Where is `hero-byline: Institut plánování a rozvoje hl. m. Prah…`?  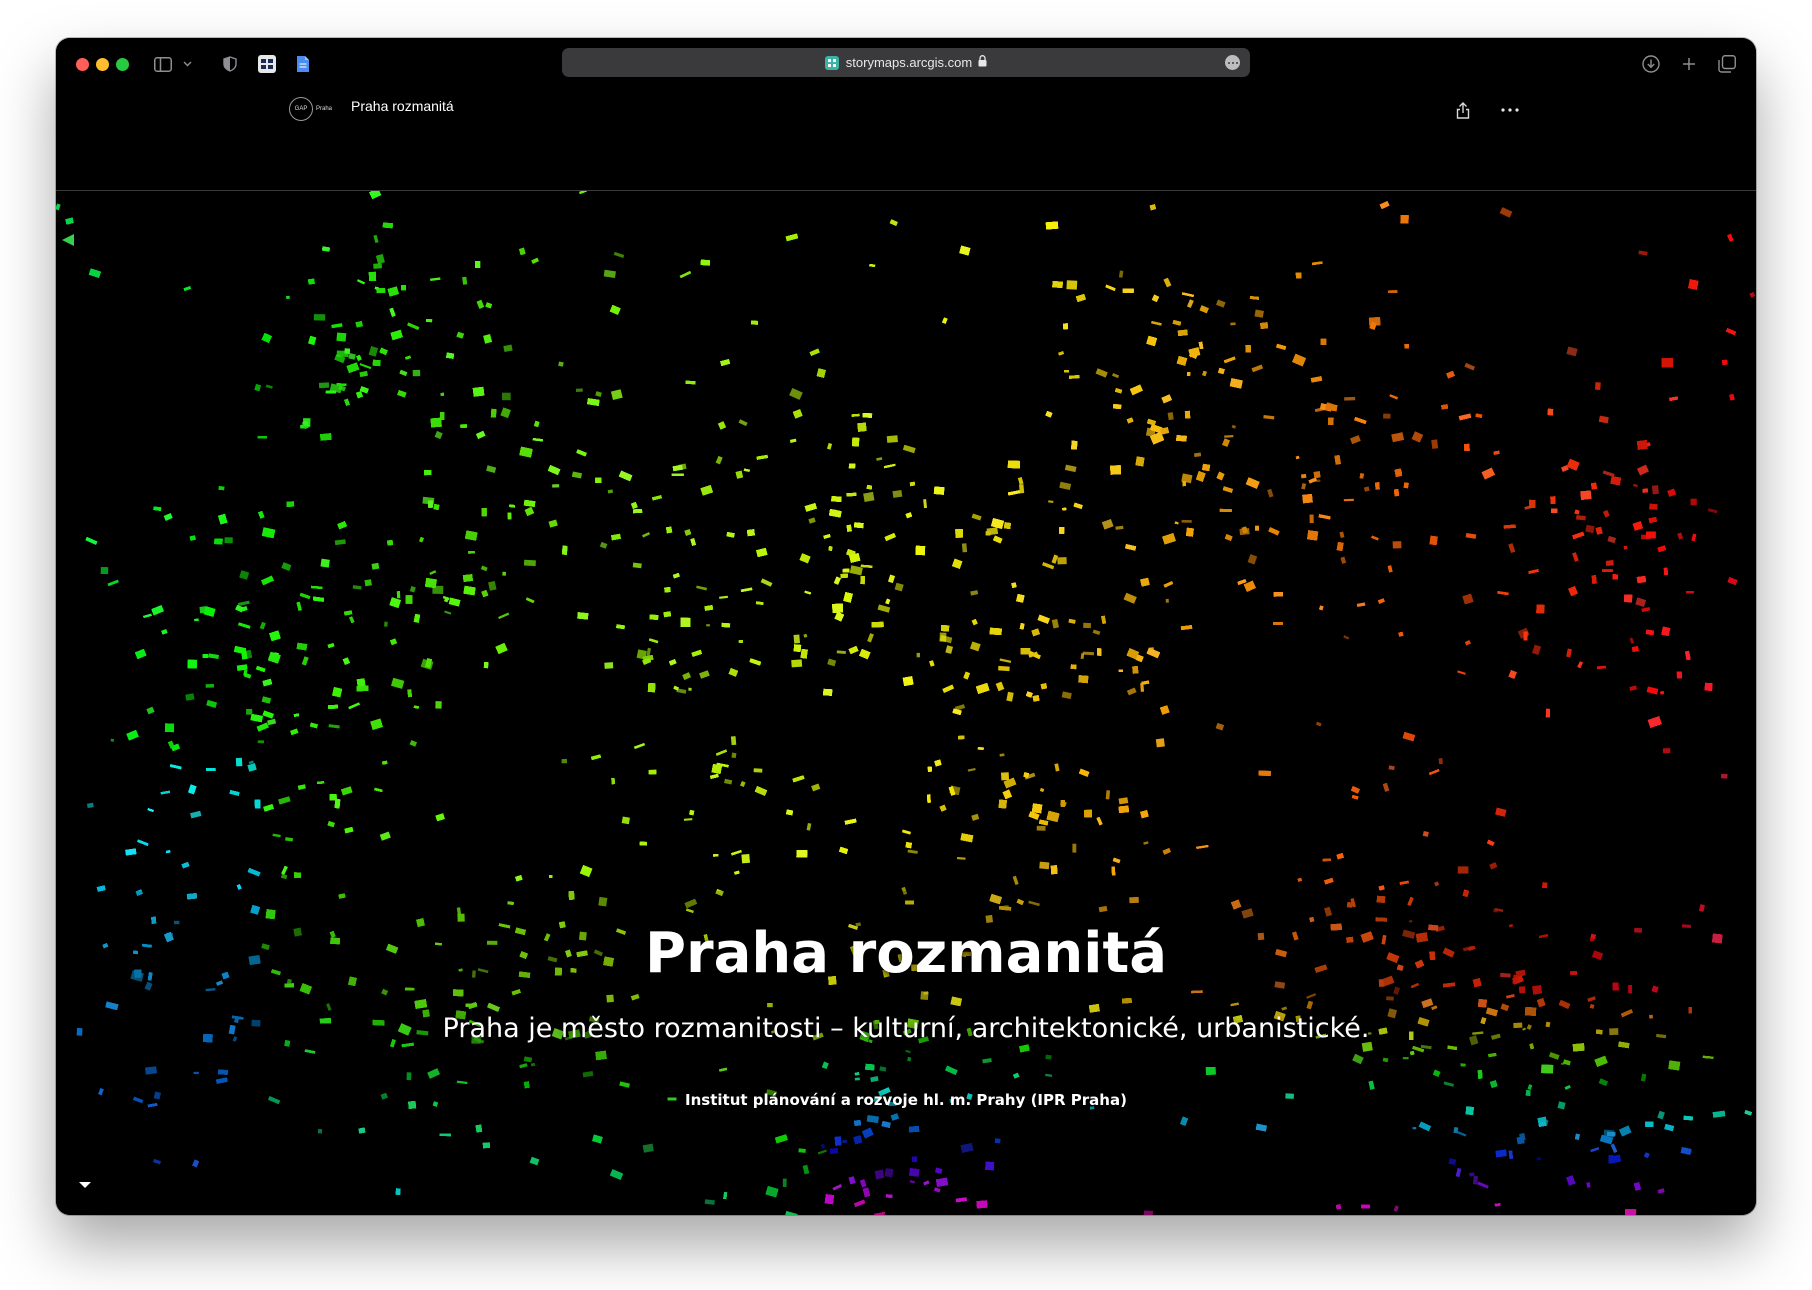 hero-byline: Institut plánování a rozvoje hl. m. Prah… is located at coordinates (906, 1100).